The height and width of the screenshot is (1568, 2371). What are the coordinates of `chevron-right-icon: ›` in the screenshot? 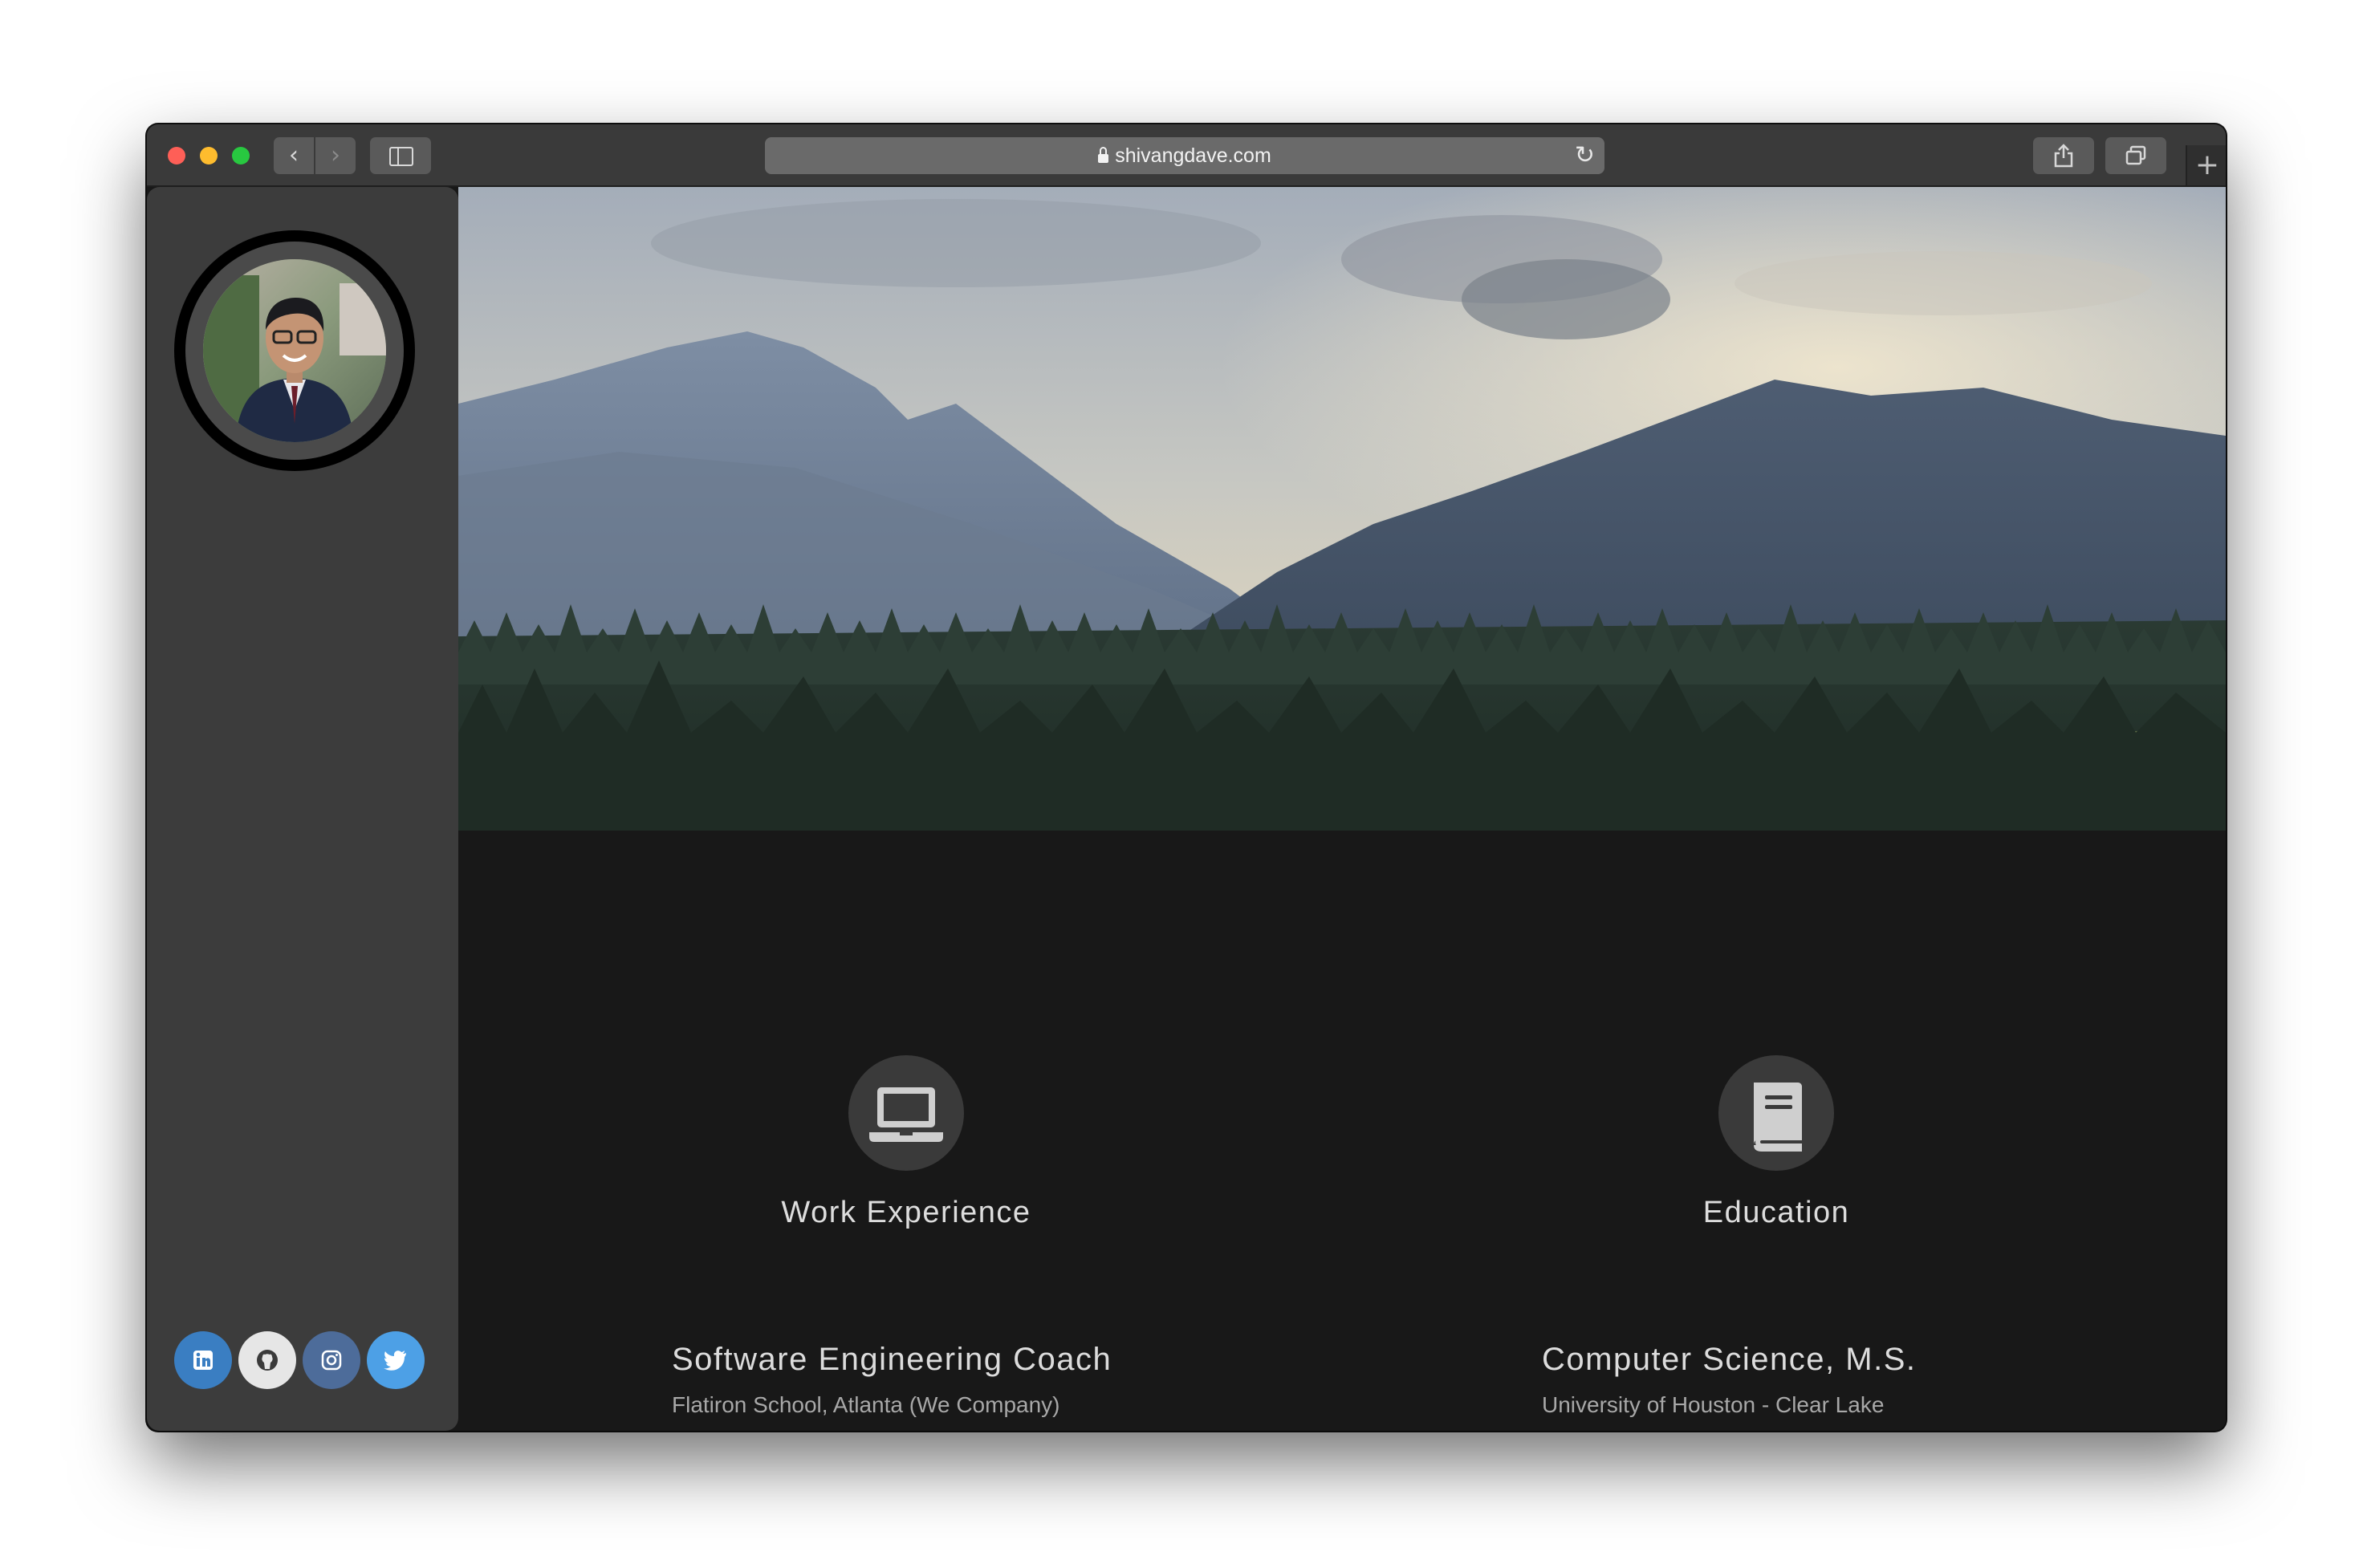 It's located at (335, 155).